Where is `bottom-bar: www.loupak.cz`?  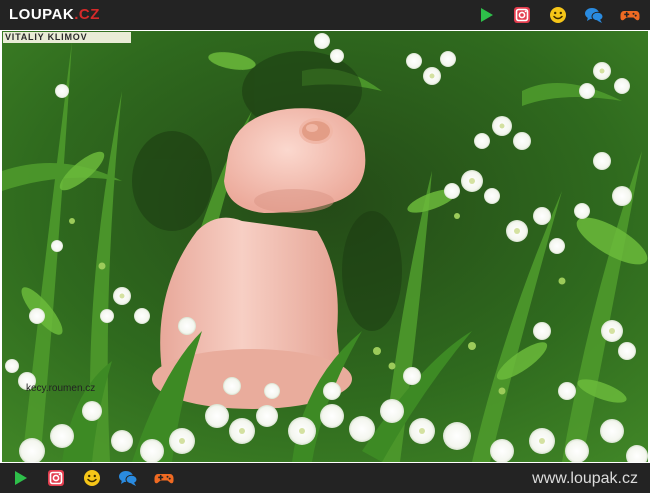 bottom-bar: www.loupak.cz is located at coordinates (325, 478).